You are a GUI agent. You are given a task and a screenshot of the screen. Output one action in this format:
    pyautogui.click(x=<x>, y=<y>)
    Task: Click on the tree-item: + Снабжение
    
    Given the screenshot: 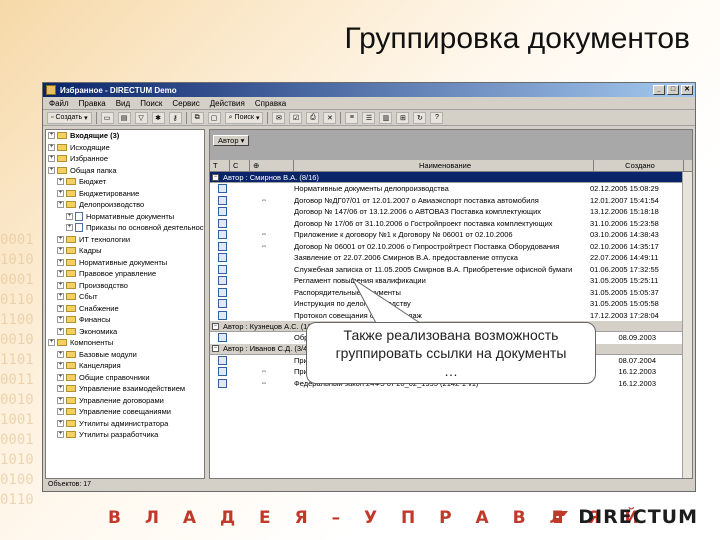 What is the action you would take?
    pyautogui.click(x=125, y=309)
    